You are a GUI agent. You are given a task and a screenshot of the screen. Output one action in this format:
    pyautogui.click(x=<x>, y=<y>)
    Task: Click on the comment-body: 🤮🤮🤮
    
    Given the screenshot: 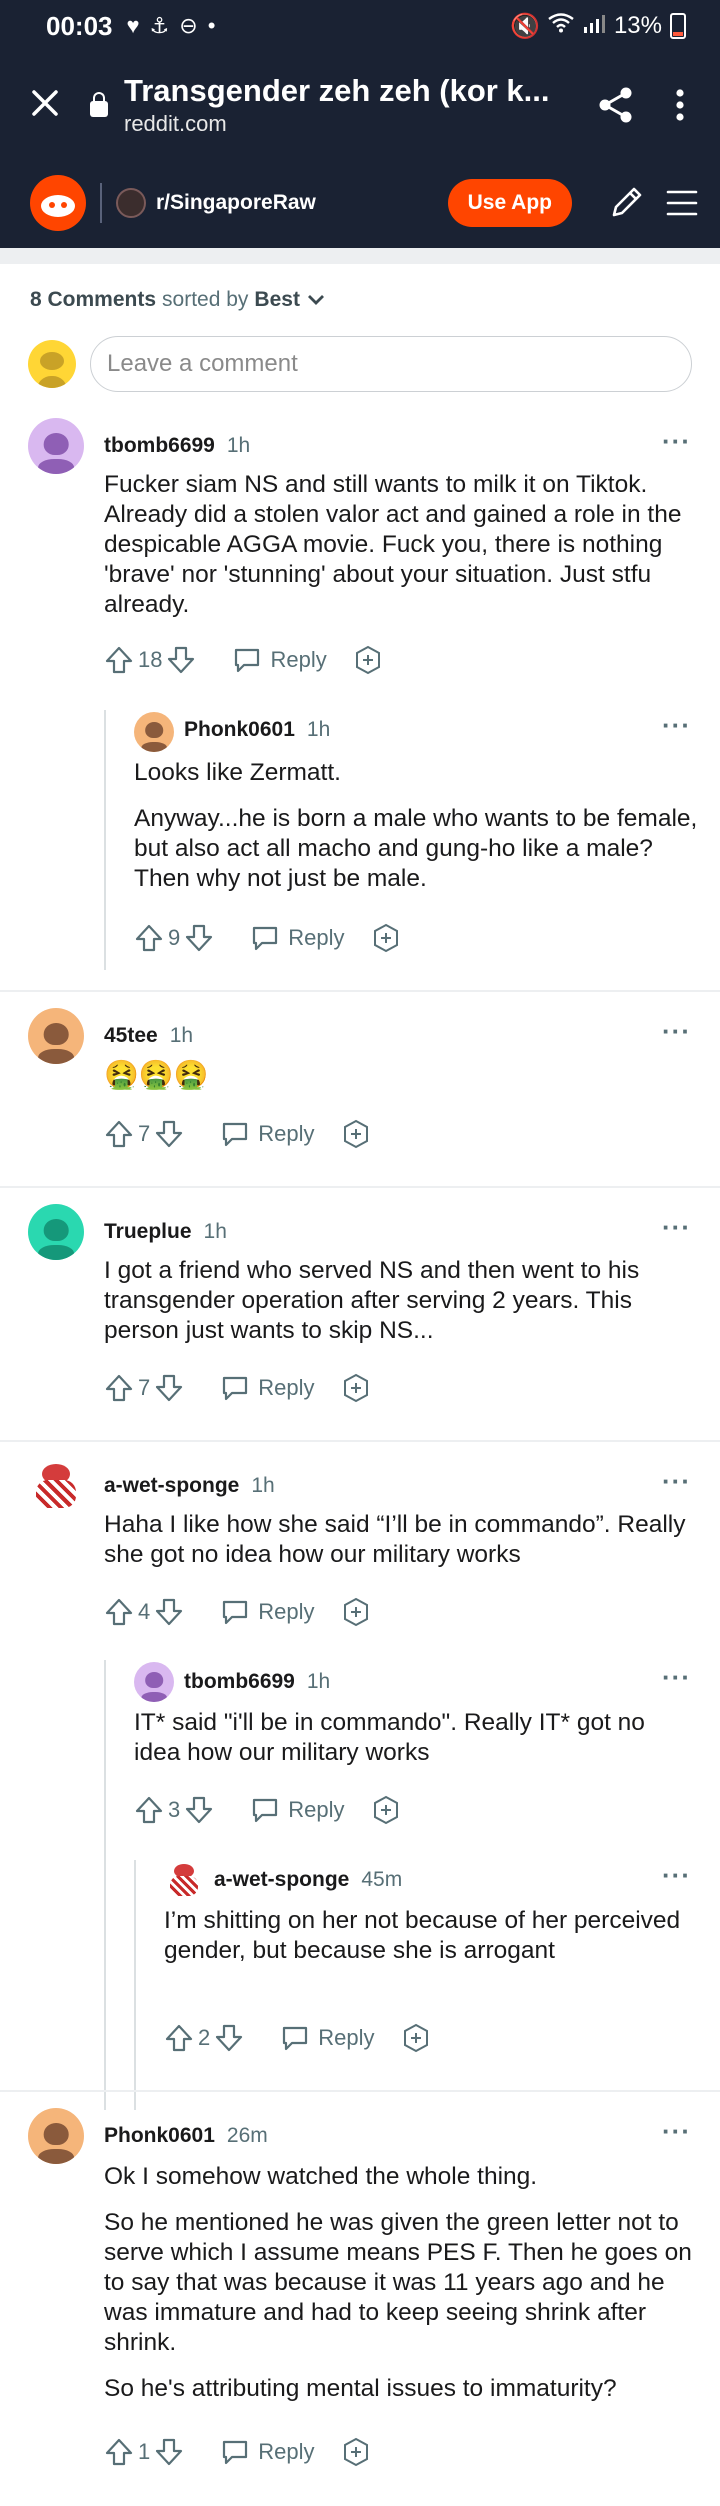 What is the action you would take?
    pyautogui.click(x=399, y=1083)
    